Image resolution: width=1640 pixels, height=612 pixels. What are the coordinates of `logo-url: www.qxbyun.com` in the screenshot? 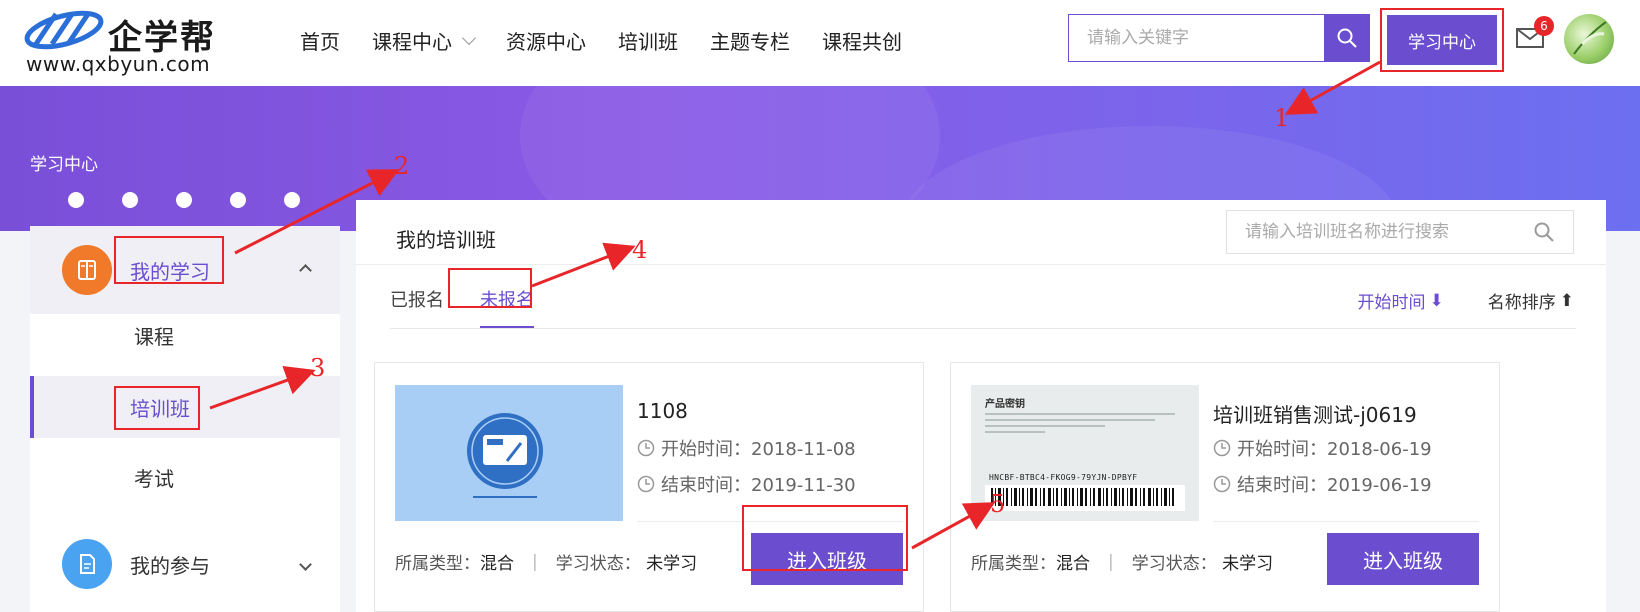 It's located at (118, 64).